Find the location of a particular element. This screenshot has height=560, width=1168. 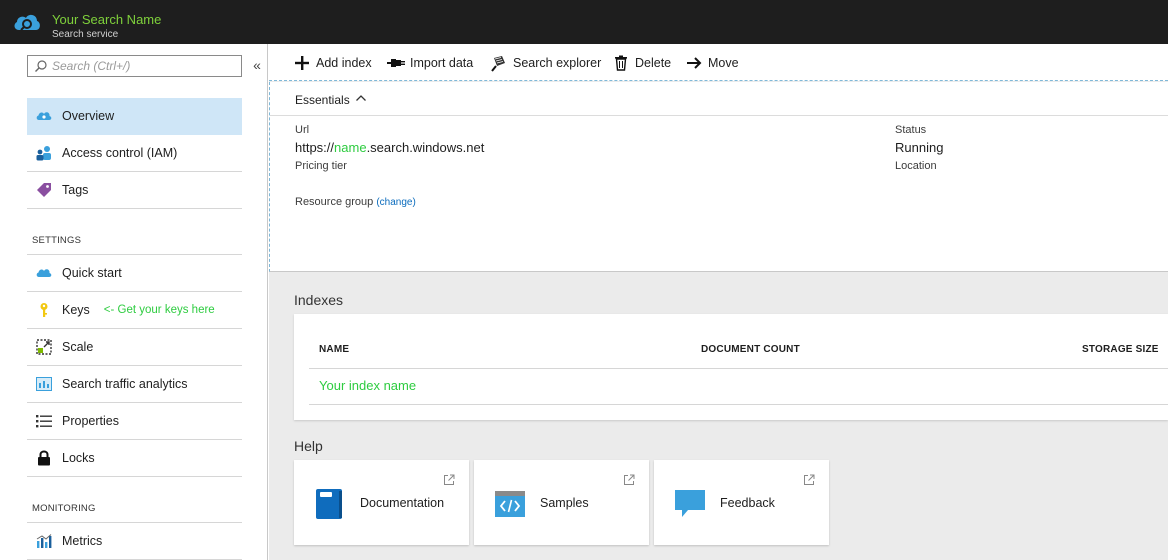

import-data-button: Import data is located at coordinates (430, 63).